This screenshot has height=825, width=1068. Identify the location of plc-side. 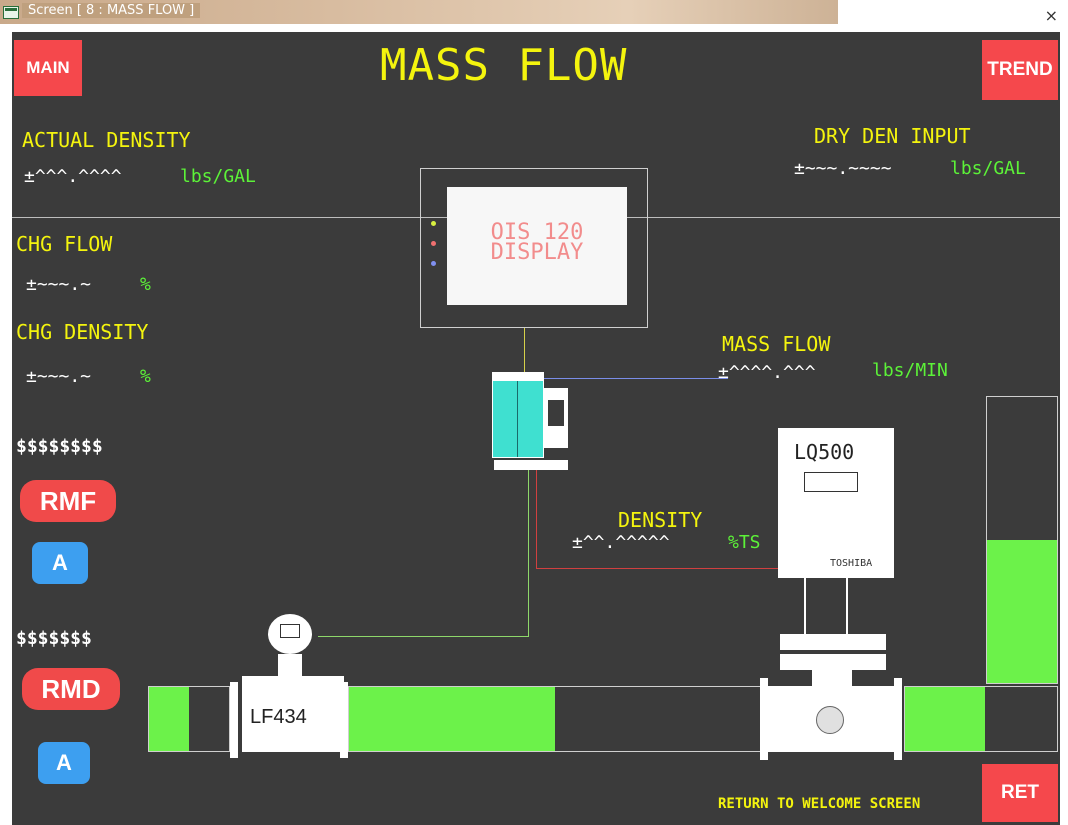
(556, 418).